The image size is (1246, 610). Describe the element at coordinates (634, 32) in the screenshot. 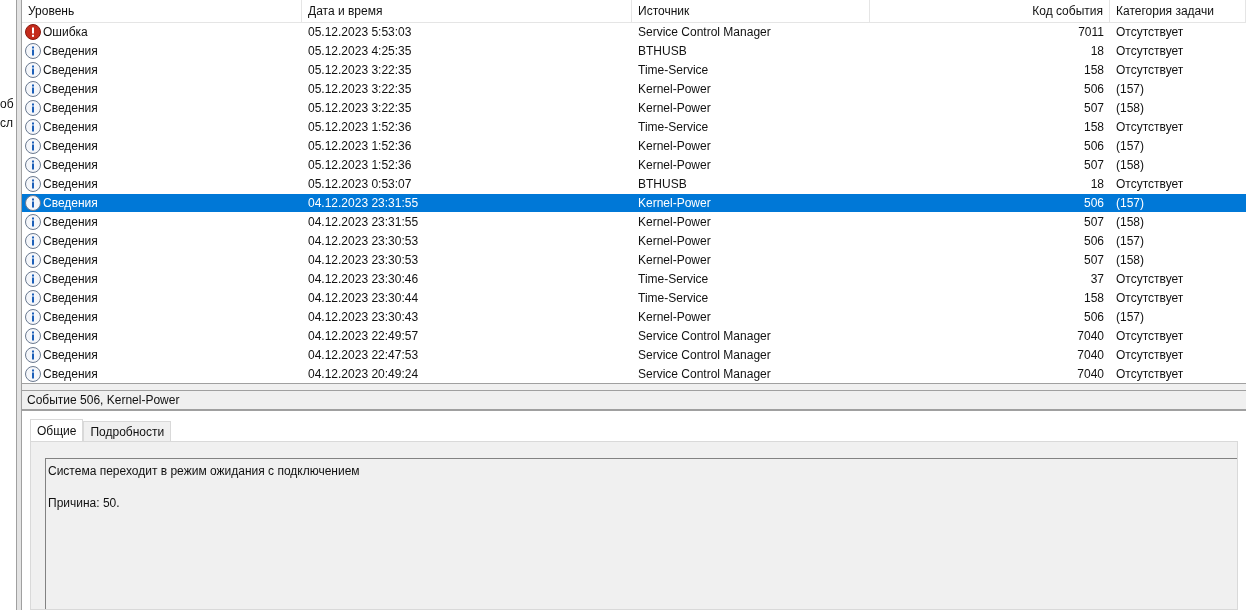

I see `table-row: Ошибка 05.12.2023 5:53:03 Service Control Manager 7011 Отсутствует` at that location.